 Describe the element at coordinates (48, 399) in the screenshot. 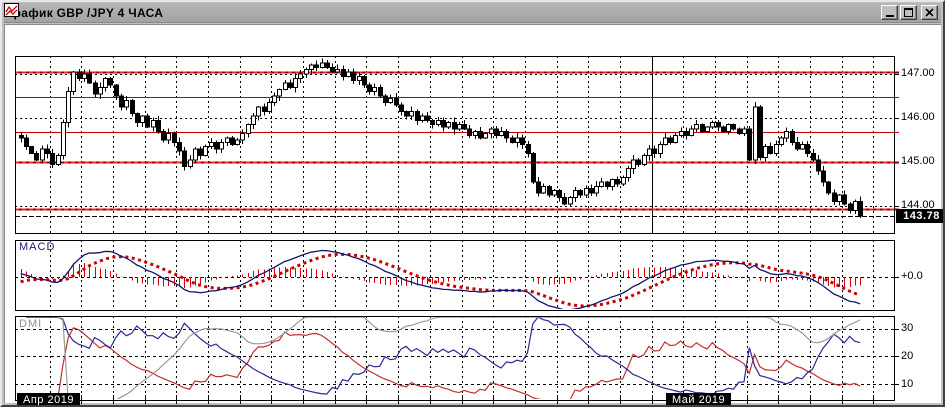

I see `month-badge-apr: Апр 2019` at that location.